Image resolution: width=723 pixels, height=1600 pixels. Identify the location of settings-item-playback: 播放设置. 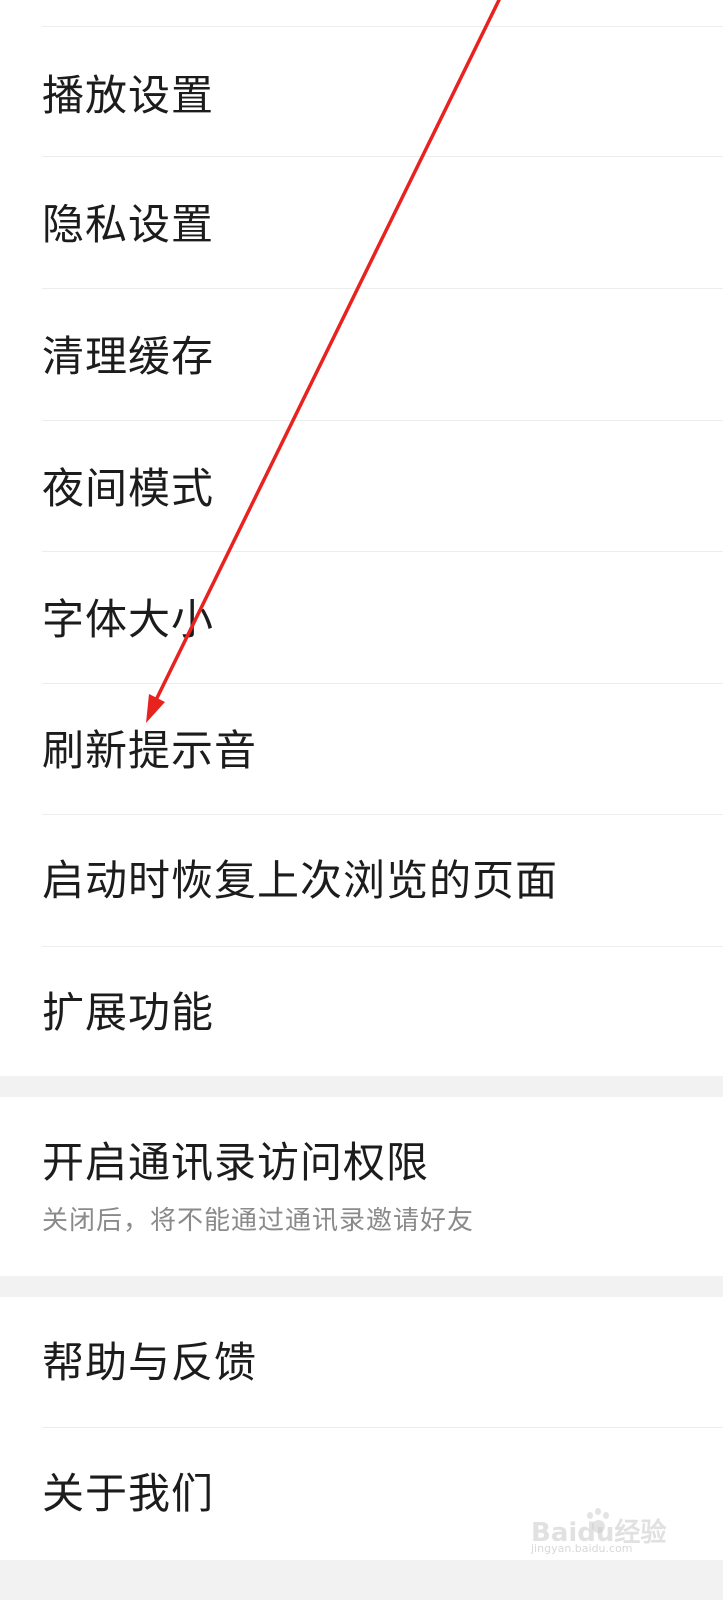
(382, 91).